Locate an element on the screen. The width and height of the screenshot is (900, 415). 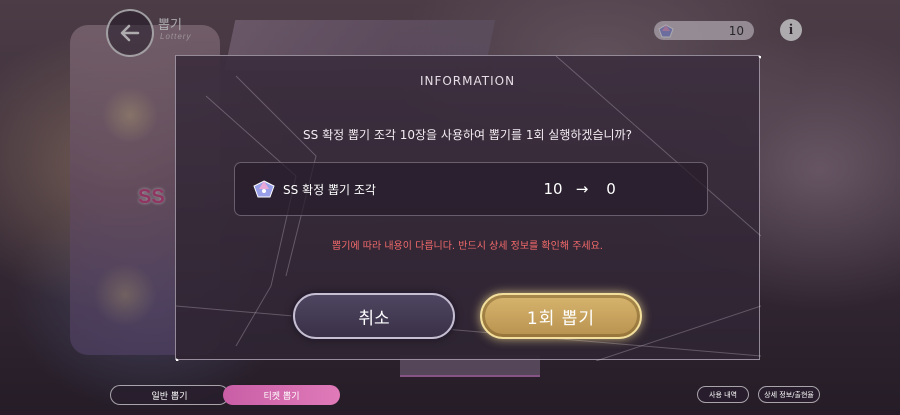
arrow-right-icon: → is located at coordinates (582, 189).